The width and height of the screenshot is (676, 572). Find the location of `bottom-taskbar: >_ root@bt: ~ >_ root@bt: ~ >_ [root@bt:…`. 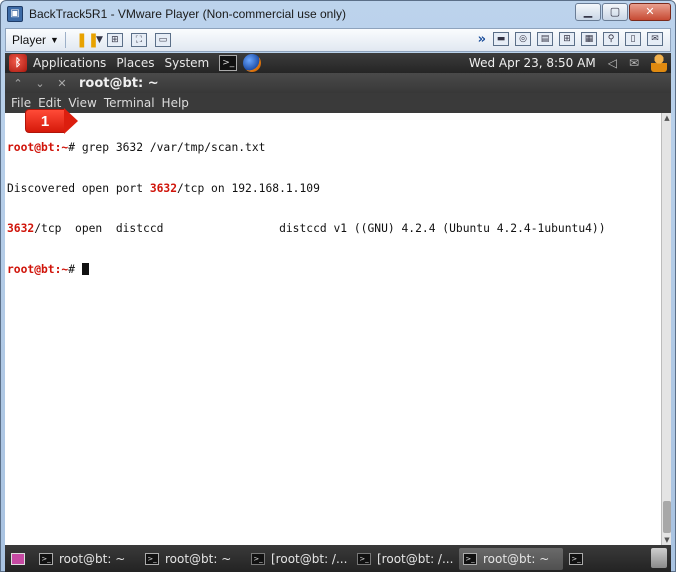

bottom-taskbar: >_ root@bt: ~ >_ root@bt: ~ >_ [root@bt:… is located at coordinates (338, 558).